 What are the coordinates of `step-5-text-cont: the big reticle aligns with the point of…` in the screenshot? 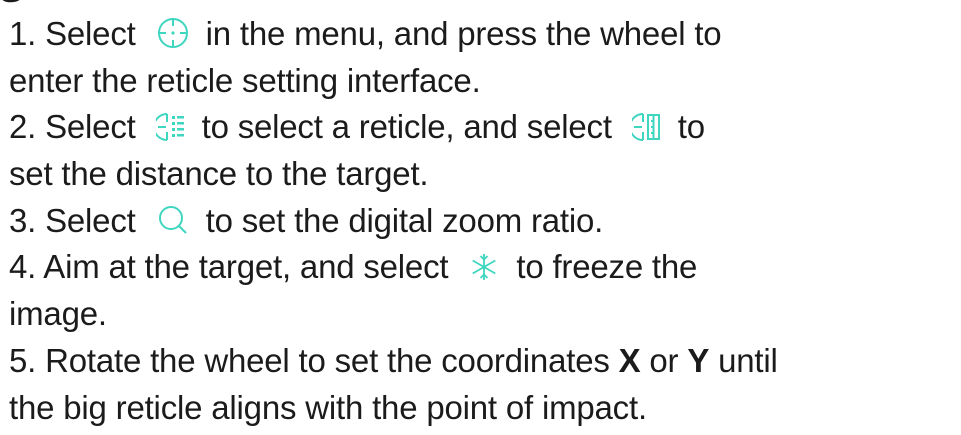 It's located at (328, 407).